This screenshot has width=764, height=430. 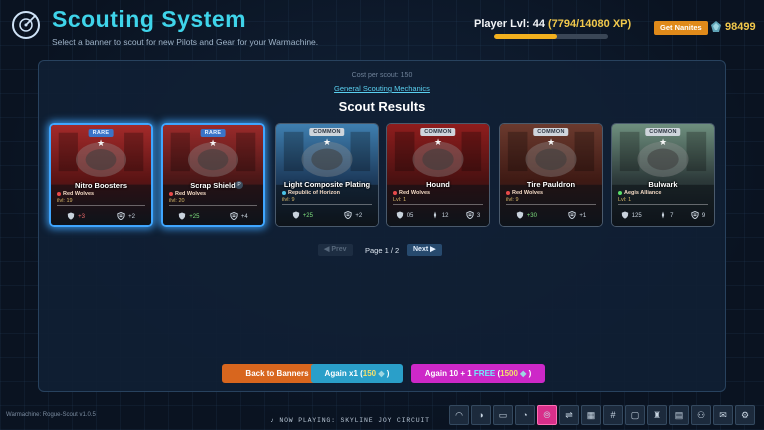 What do you see at coordinates (635, 415) in the screenshot?
I see `frame-icon: ▢` at bounding box center [635, 415].